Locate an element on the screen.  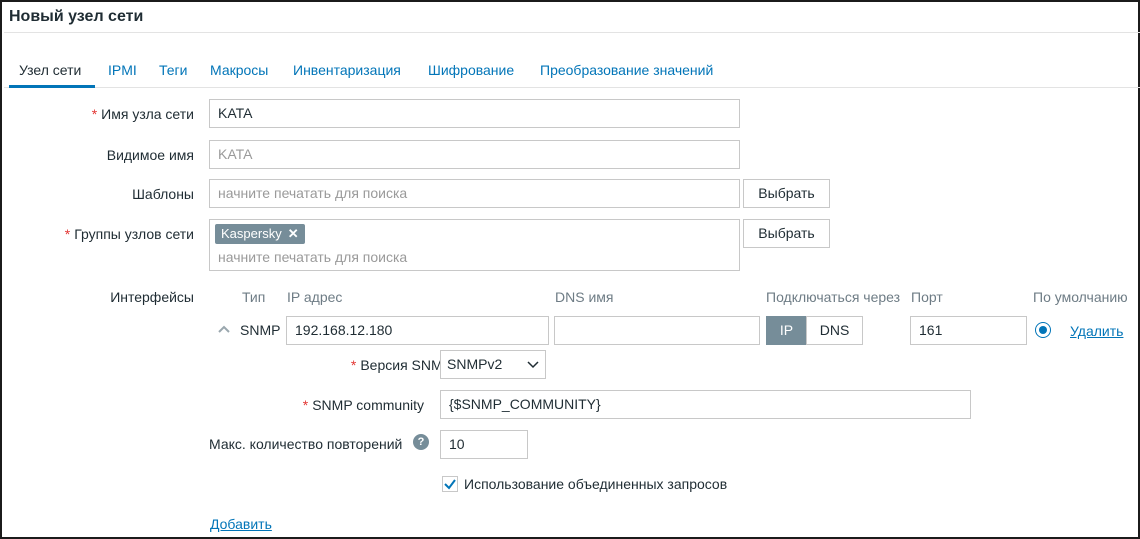
snmp-version-select: SNMPv2 is located at coordinates (493, 364).